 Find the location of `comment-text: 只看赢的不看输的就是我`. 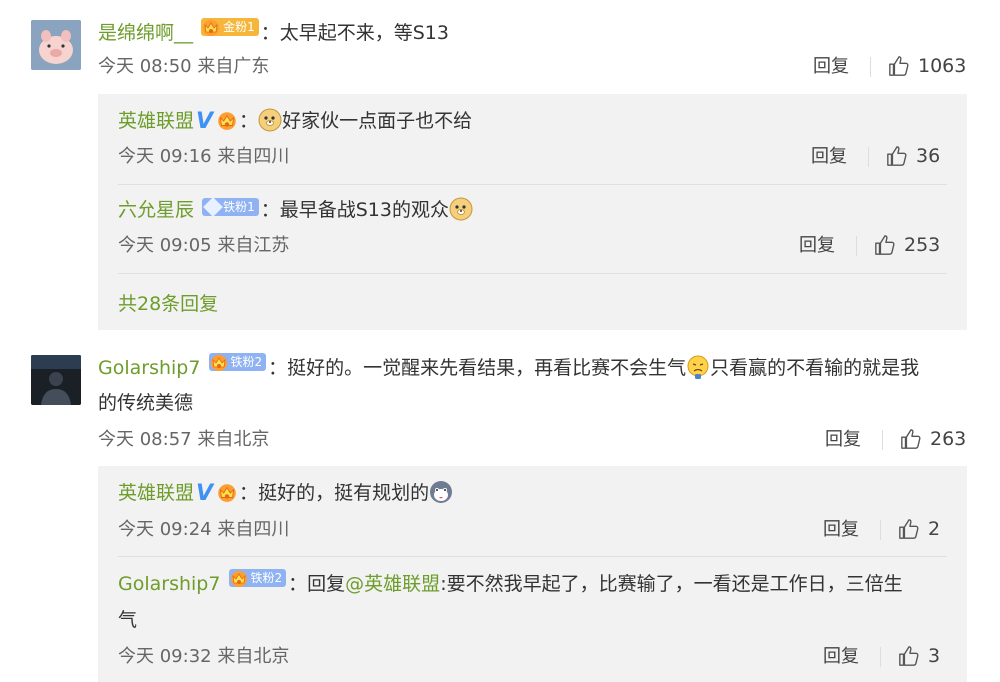

comment-text: 只看赢的不看输的就是我 is located at coordinates (815, 368).